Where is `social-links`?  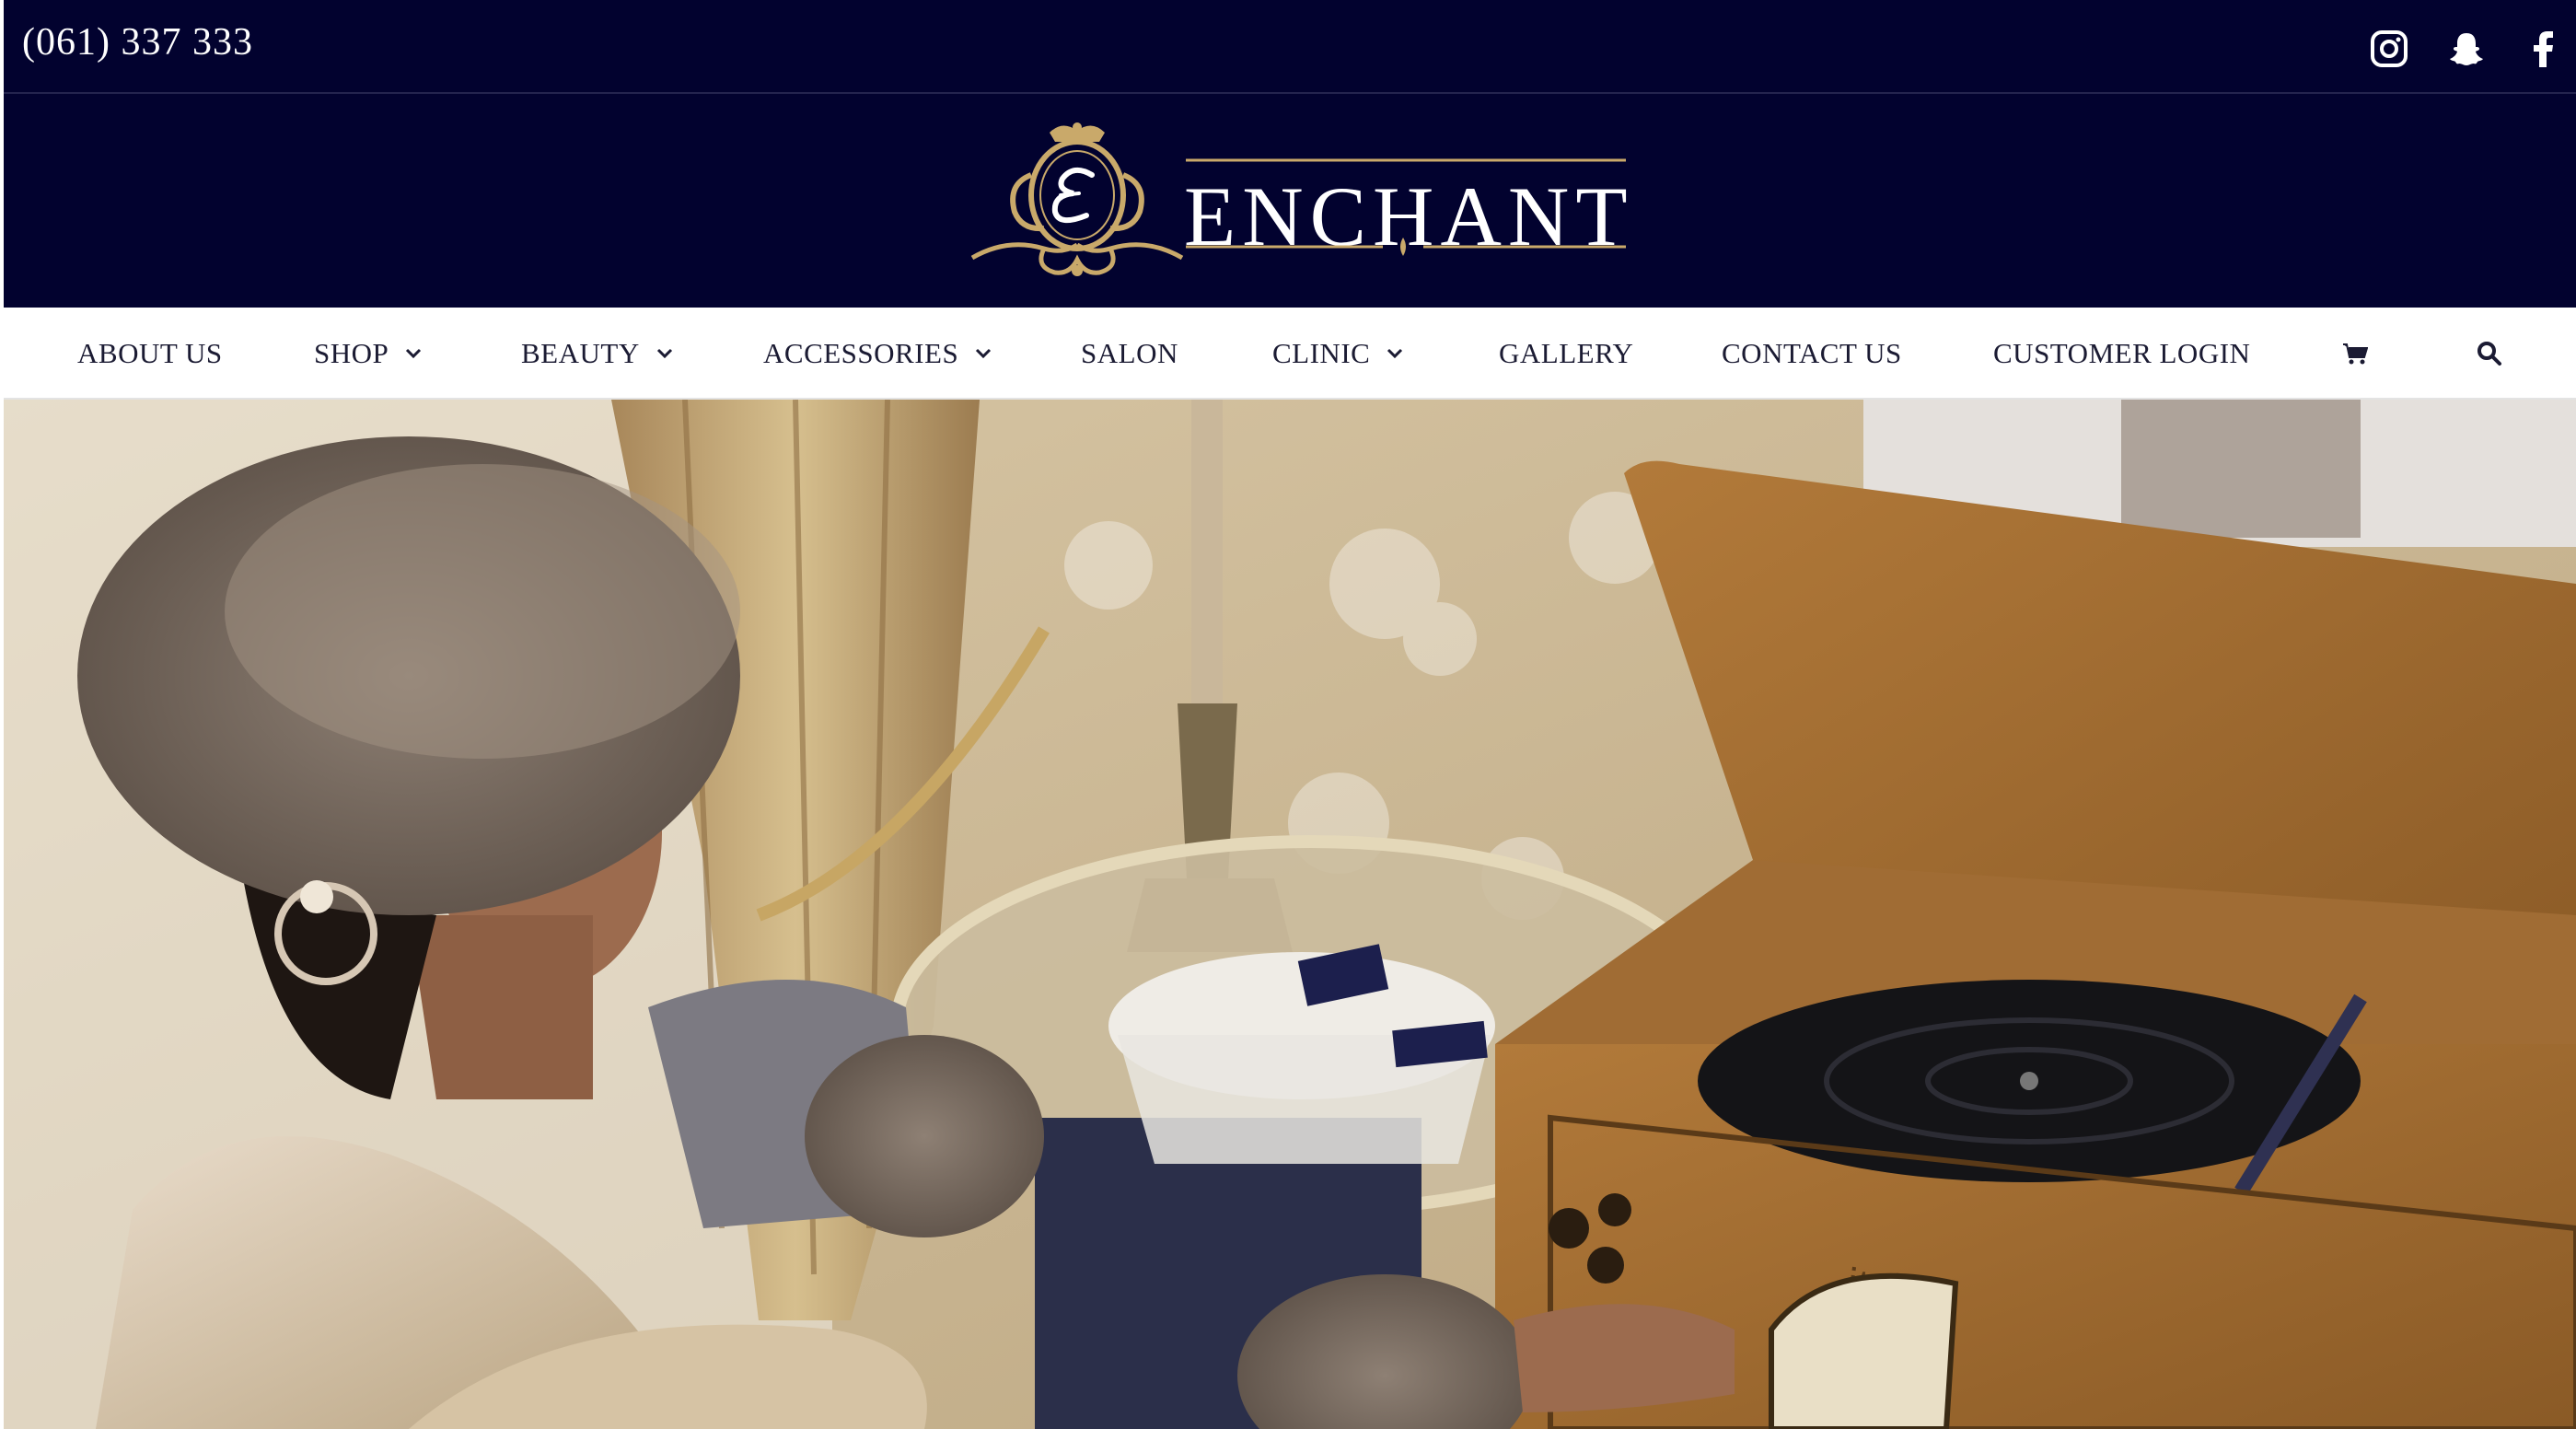 social-links is located at coordinates (2466, 48).